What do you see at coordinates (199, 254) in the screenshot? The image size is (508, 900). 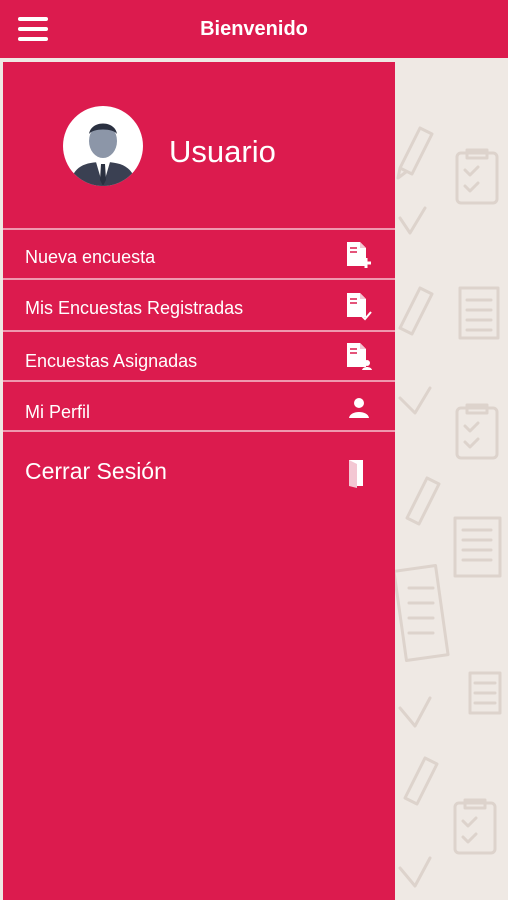 I see `menu-item-nueva-encuesta: Nueva encuesta` at bounding box center [199, 254].